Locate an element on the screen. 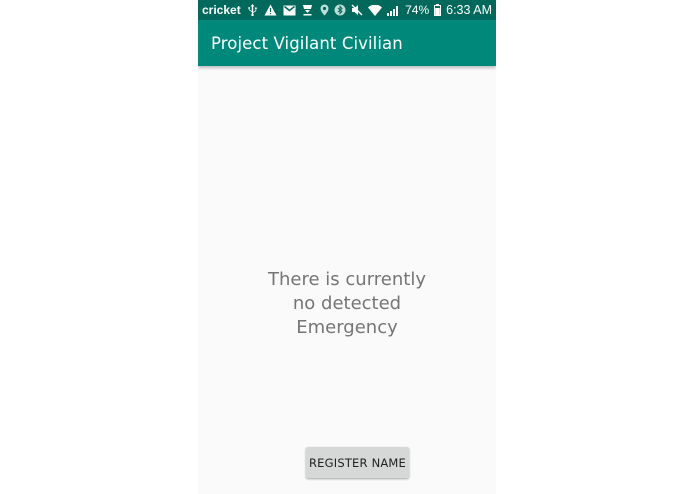  wifi-icon is located at coordinates (375, 10).